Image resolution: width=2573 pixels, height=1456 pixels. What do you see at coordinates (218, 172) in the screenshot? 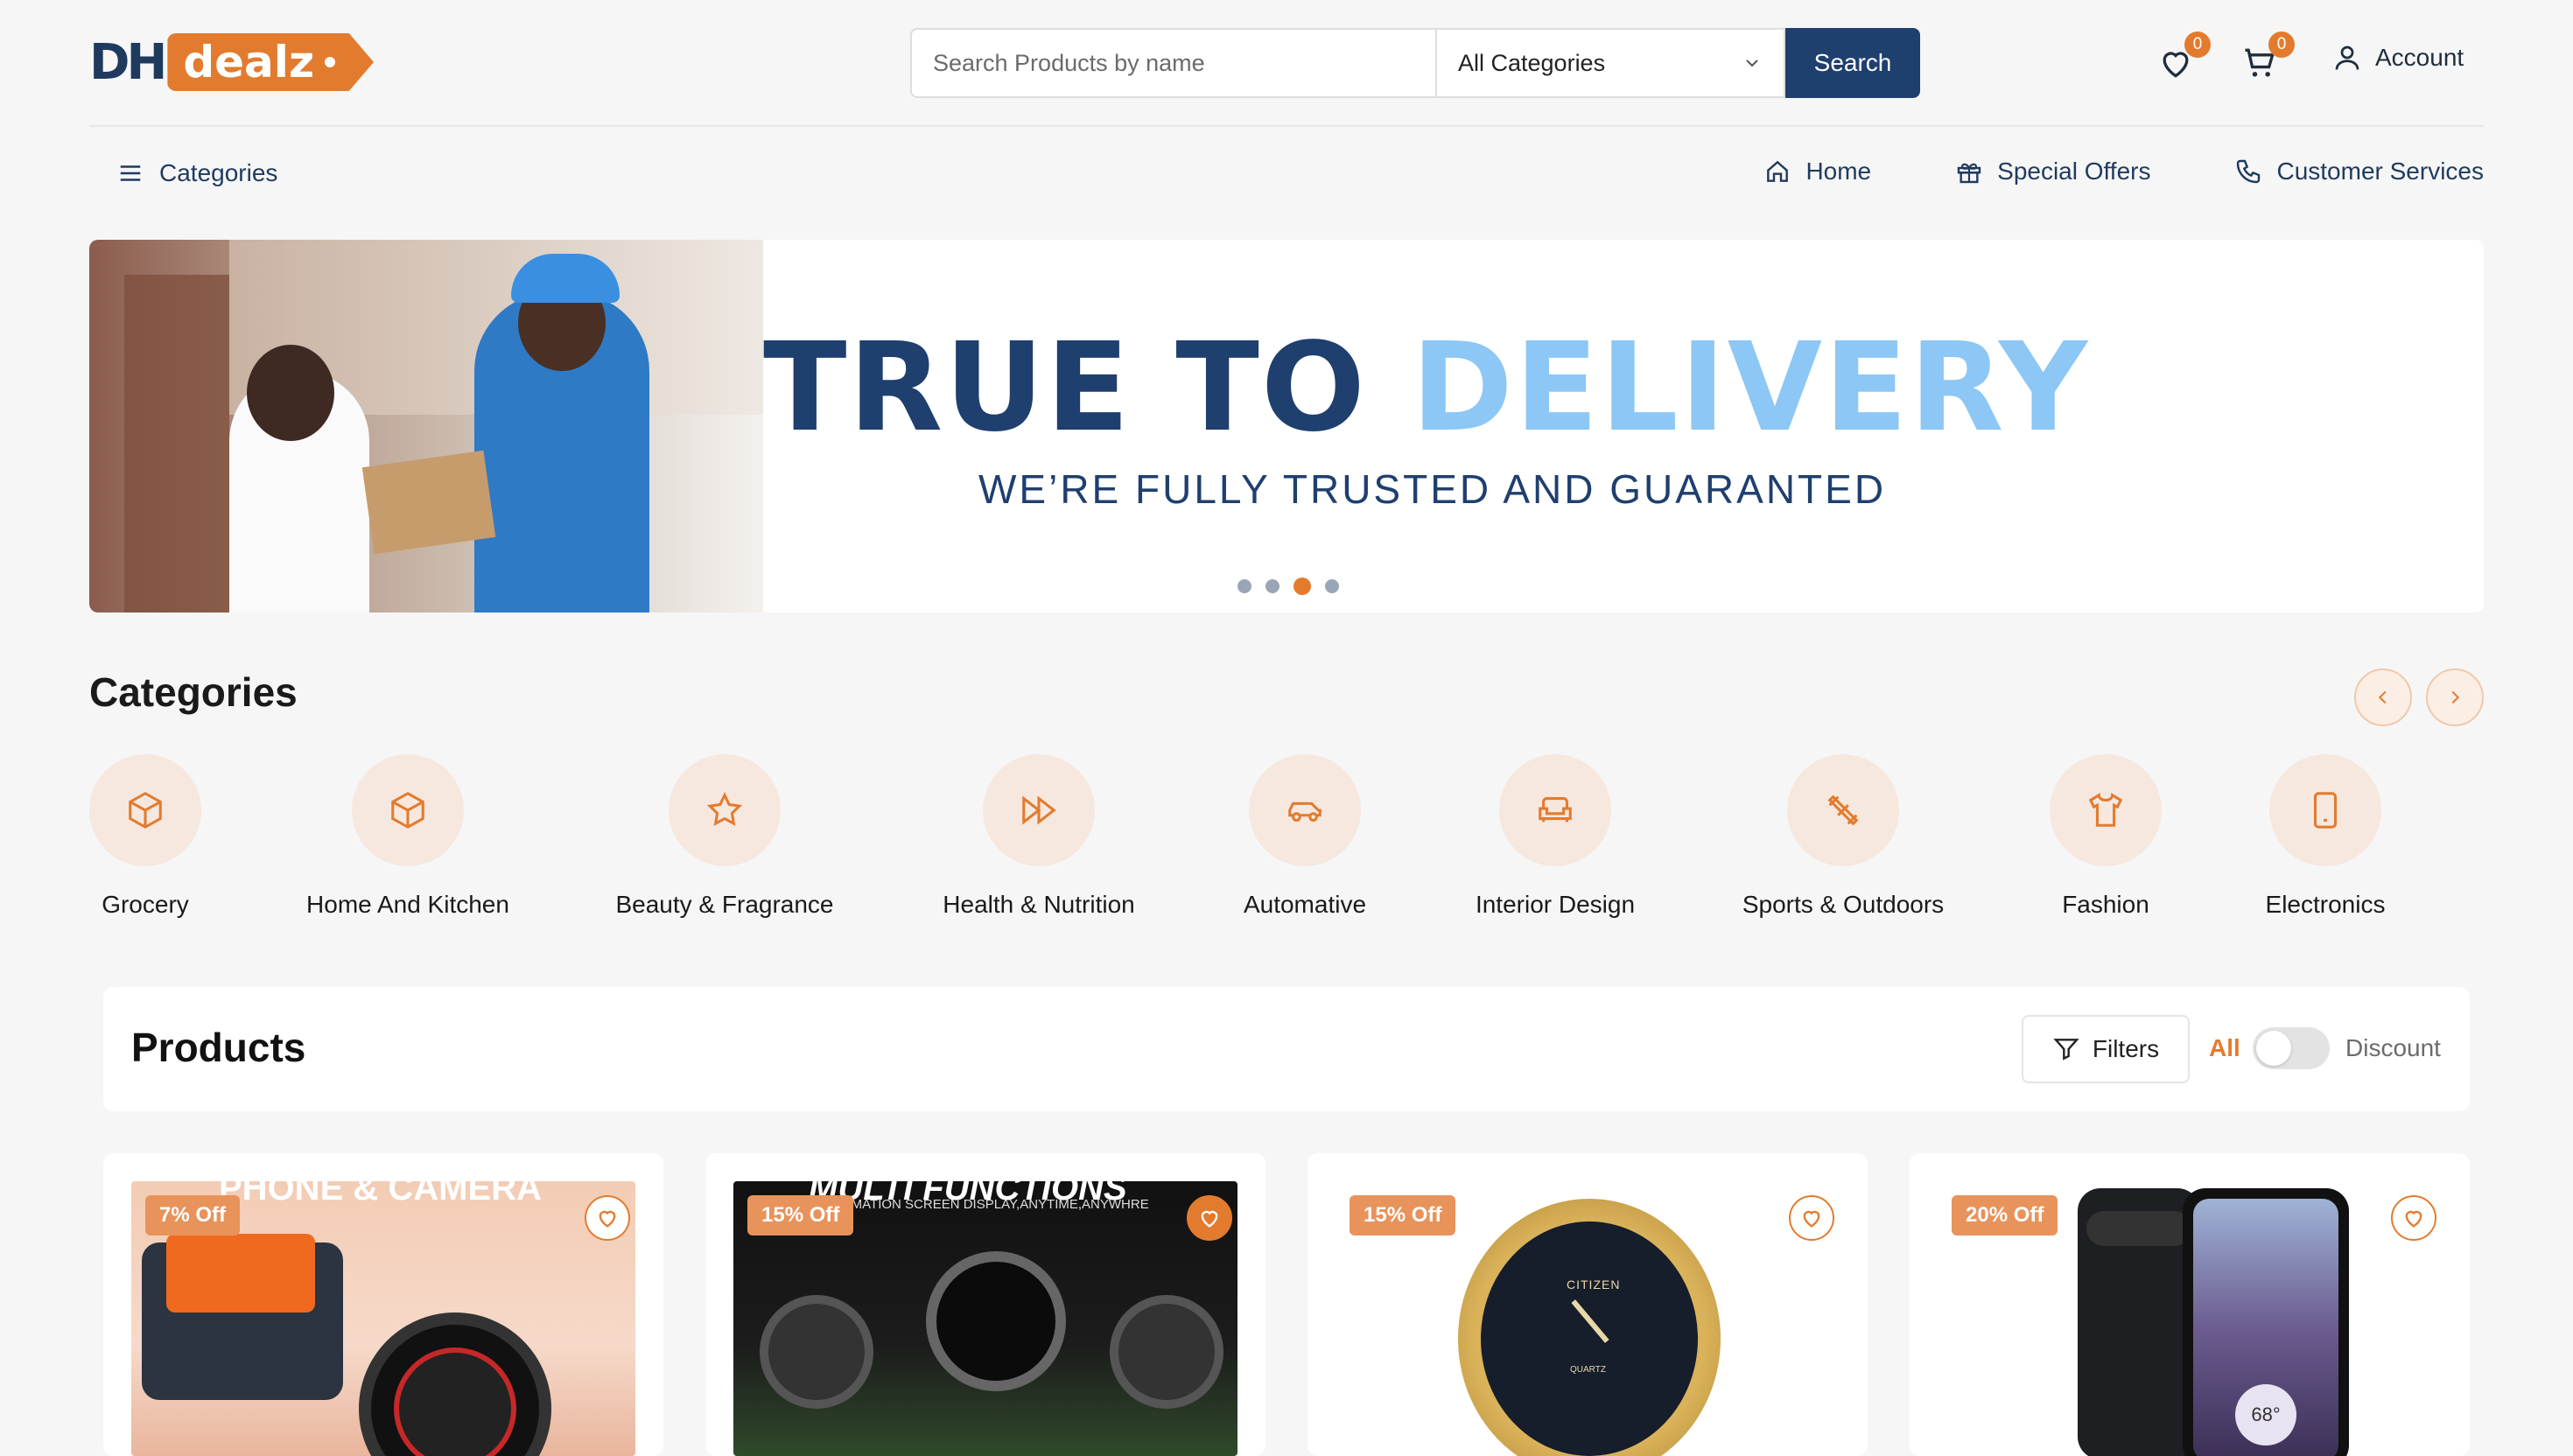
I see `categories-menu-label: Categories` at bounding box center [218, 172].